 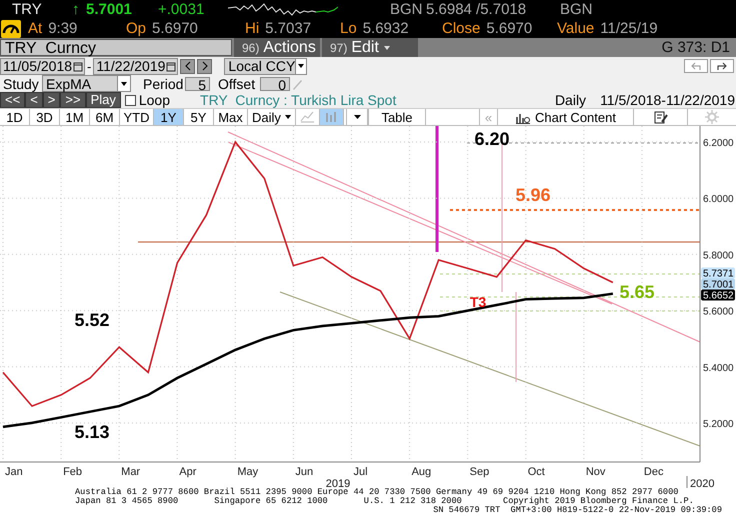 I want to click on axis-tick-label: Mar, so click(x=130, y=472).